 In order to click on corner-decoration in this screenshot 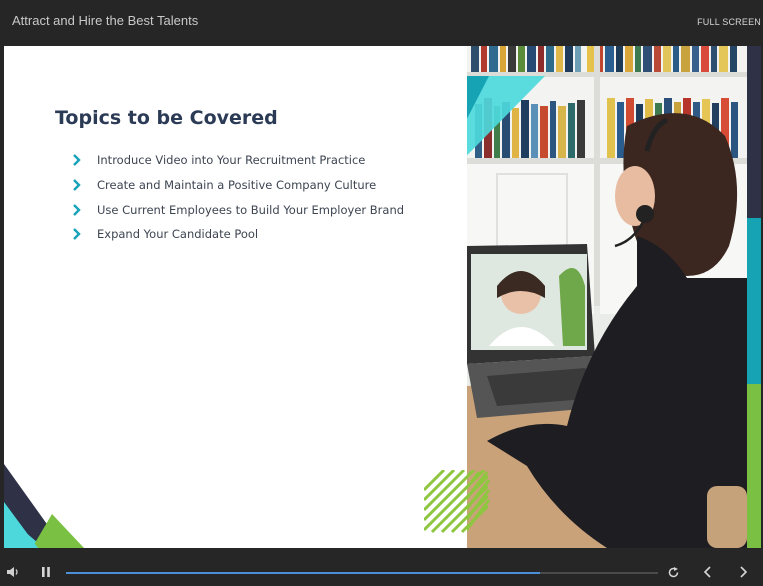, I will do `click(44, 506)`.